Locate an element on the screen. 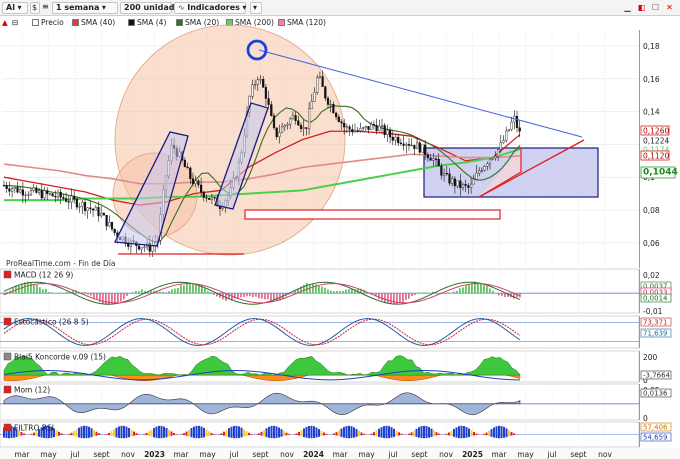 The image size is (680, 459). value-label-text: 73,371 is located at coordinates (655, 323).